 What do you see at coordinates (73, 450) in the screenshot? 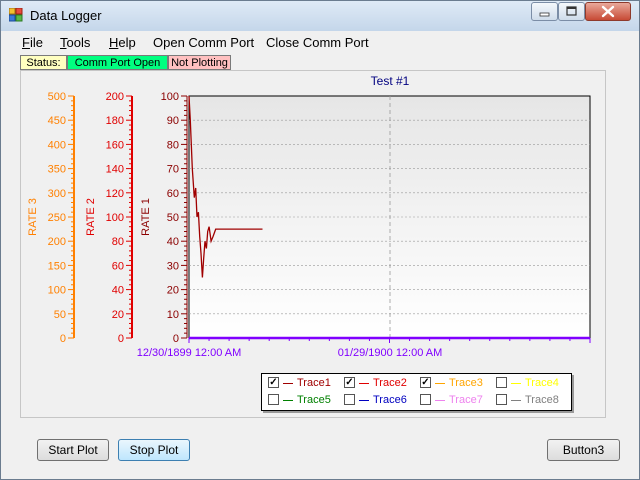
I see `start-plot-button: Start Plot` at bounding box center [73, 450].